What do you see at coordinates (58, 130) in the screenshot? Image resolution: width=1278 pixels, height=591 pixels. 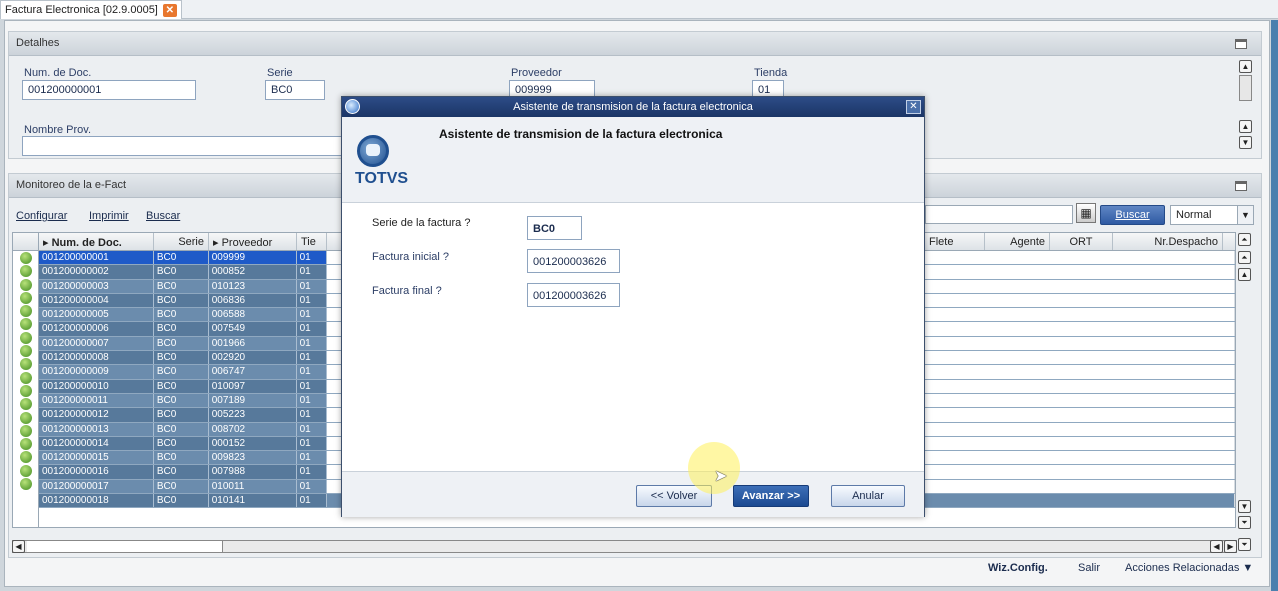 I see `nombre-prov-label: Nombre Prov.` at bounding box center [58, 130].